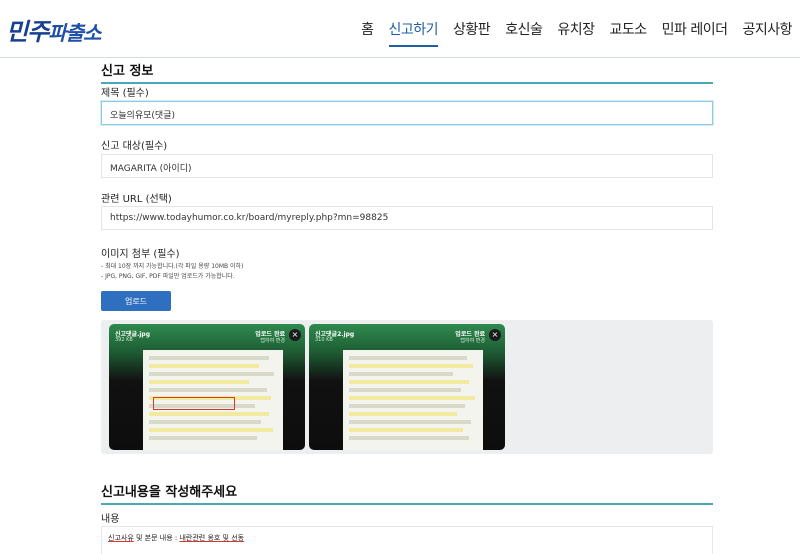 The image size is (800, 554). I want to click on nav-self-defense: 호신술, so click(524, 33).